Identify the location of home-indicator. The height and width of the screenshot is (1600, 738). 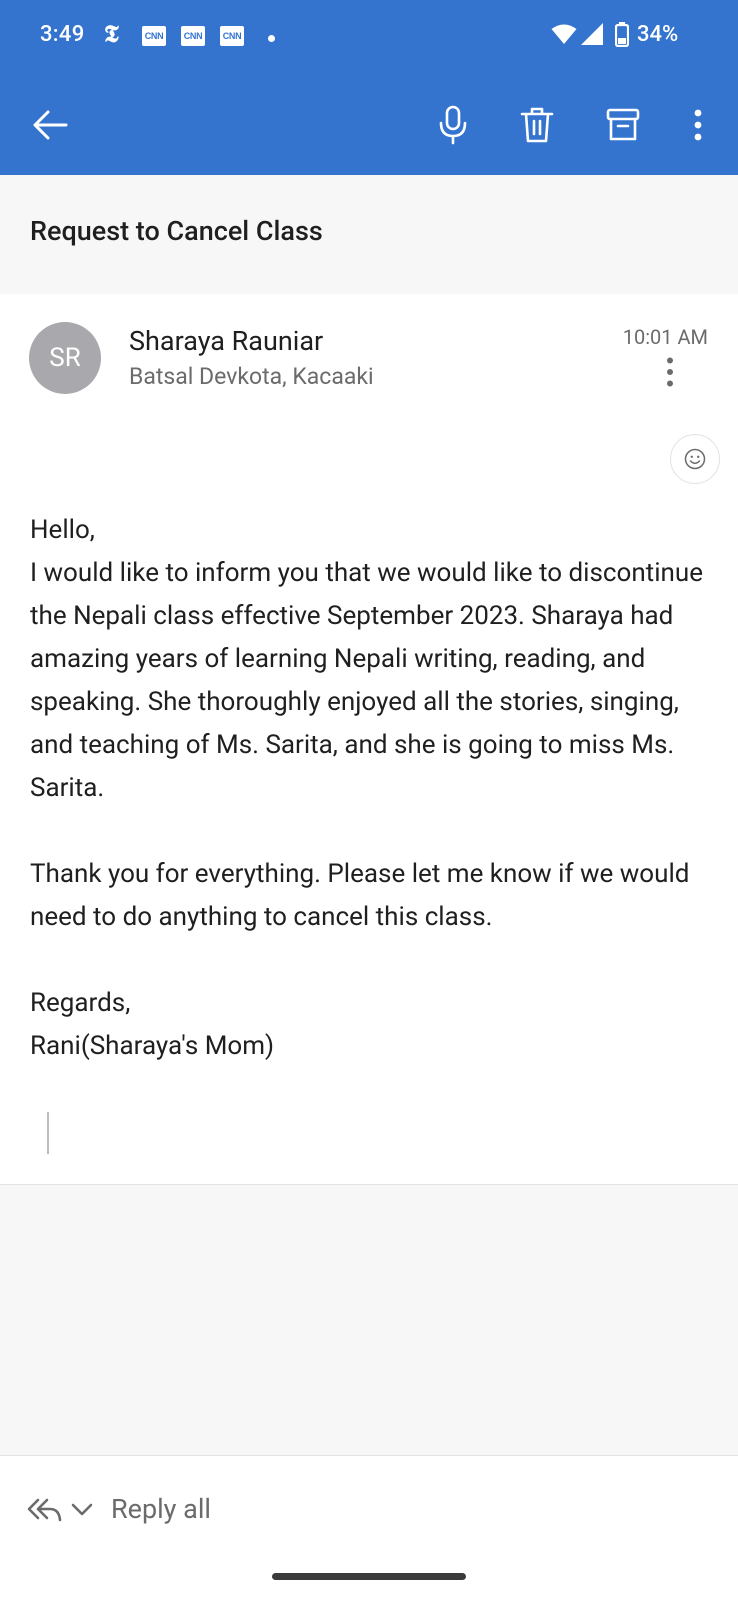
(369, 1576).